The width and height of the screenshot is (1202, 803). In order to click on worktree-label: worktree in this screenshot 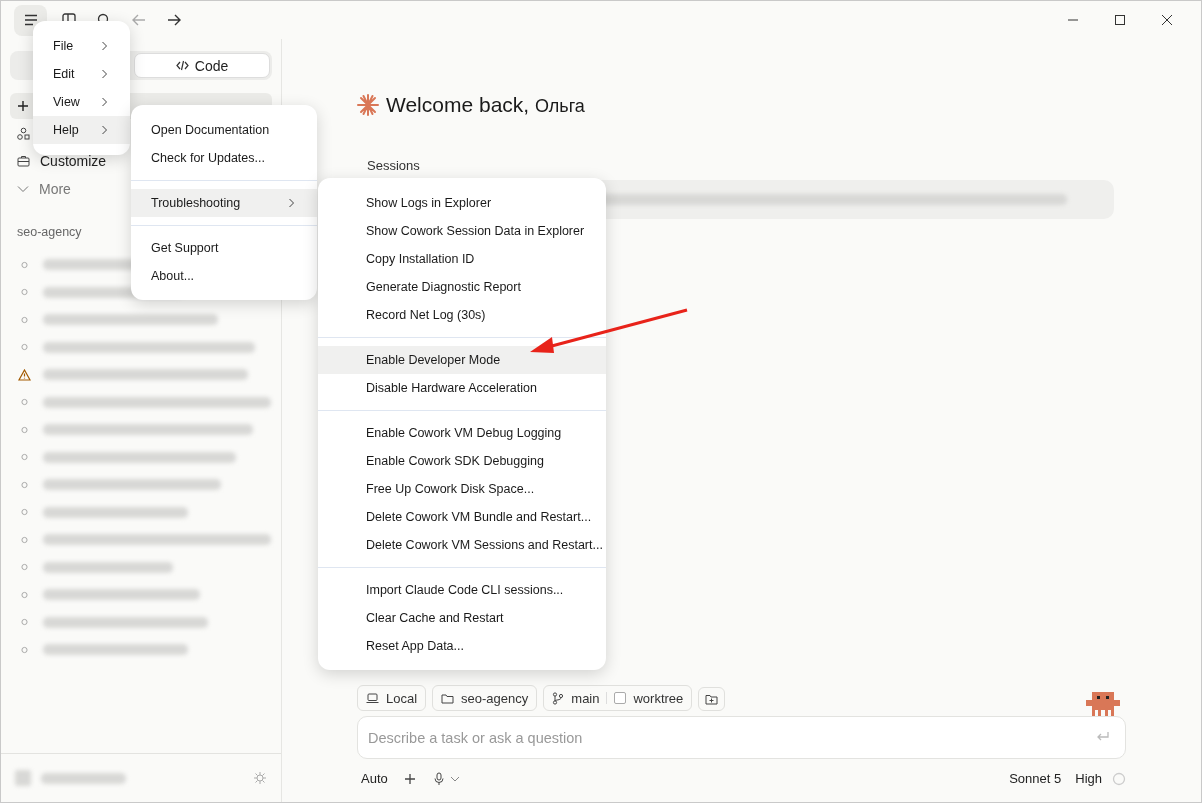, I will do `click(658, 698)`.